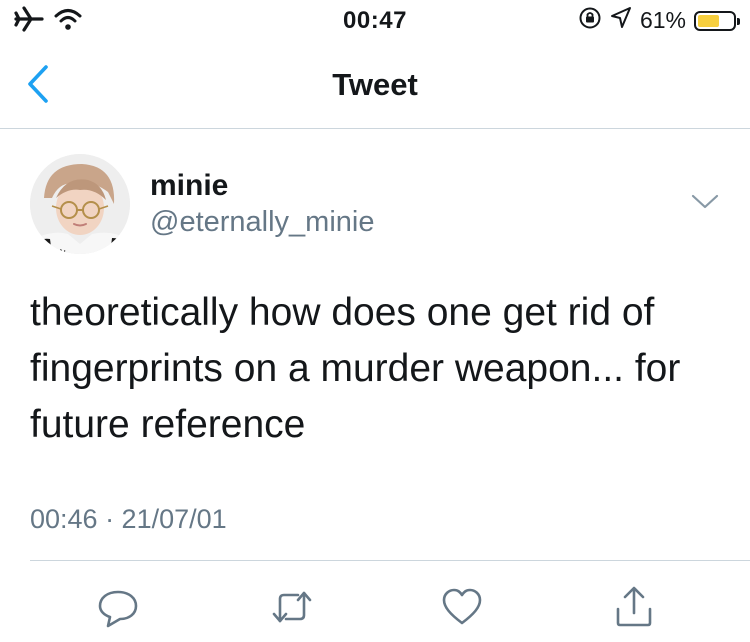 This screenshot has height=642, width=750. I want to click on orientation-lock-icon, so click(590, 20).